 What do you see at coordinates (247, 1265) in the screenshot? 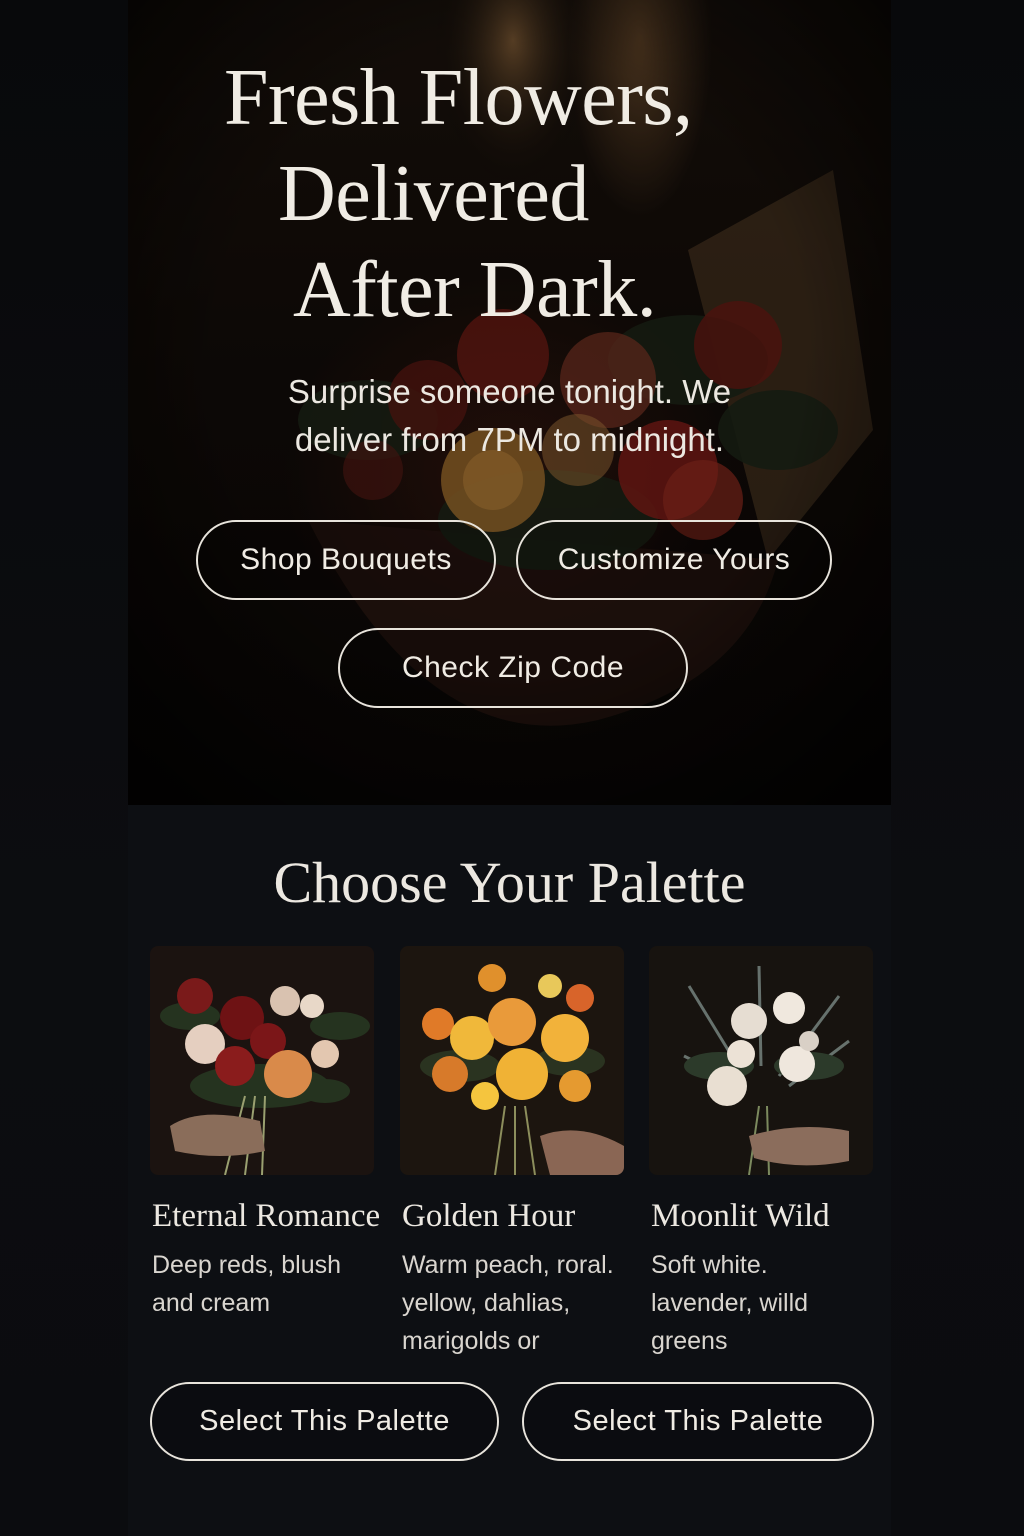
I see `palette-description-line: Deep reds, blush` at bounding box center [247, 1265].